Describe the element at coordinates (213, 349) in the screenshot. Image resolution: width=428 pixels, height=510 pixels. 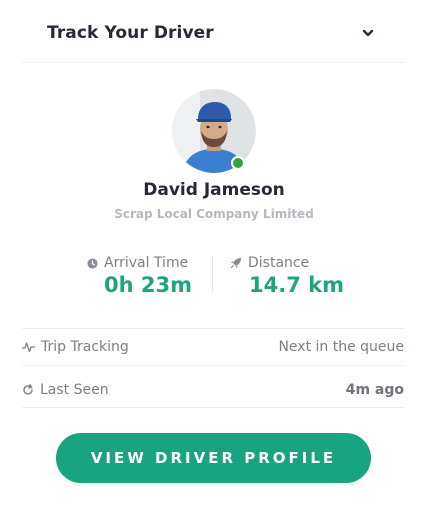
I see `trip-tracking-row: Trip Tracking Next in the queue` at that location.